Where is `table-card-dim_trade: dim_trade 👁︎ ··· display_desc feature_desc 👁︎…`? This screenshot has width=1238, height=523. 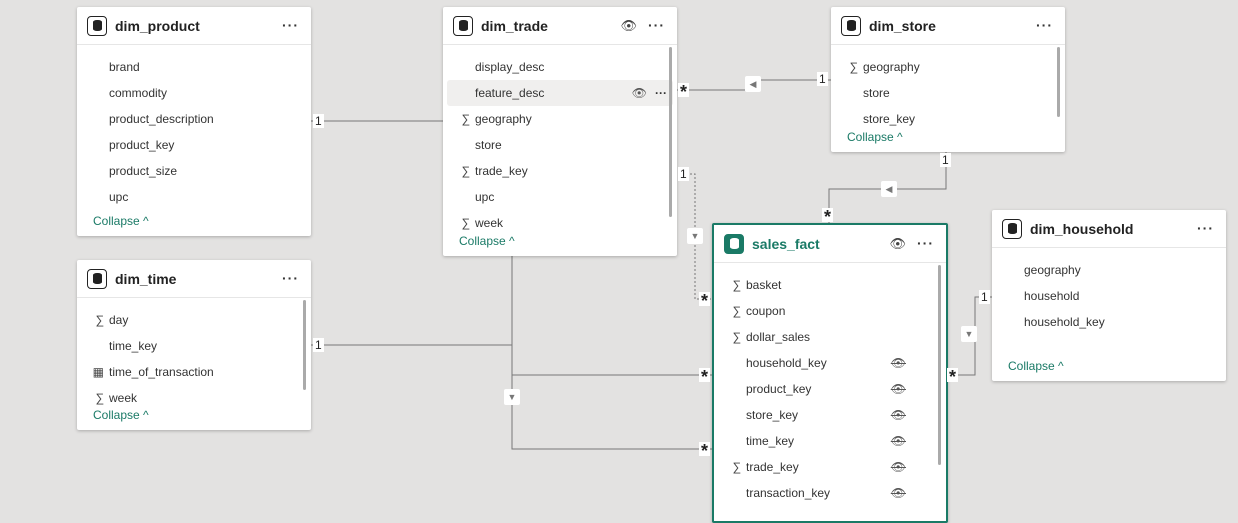 table-card-dim_trade: dim_trade 👁︎ ··· display_desc feature_desc 👁︎… is located at coordinates (560, 131).